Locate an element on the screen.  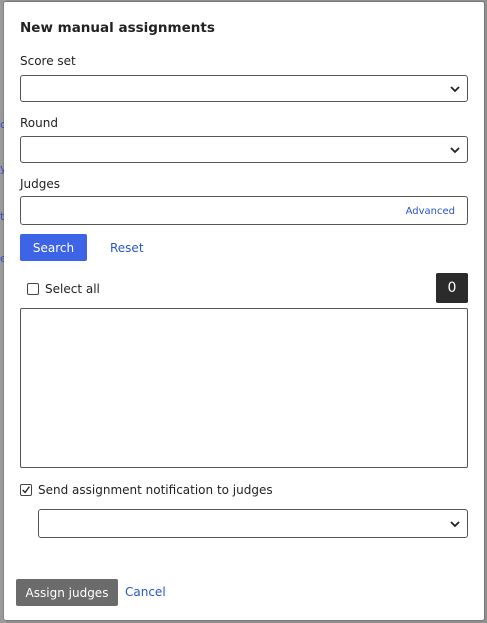
selected-count-badge: 0 is located at coordinates (452, 288).